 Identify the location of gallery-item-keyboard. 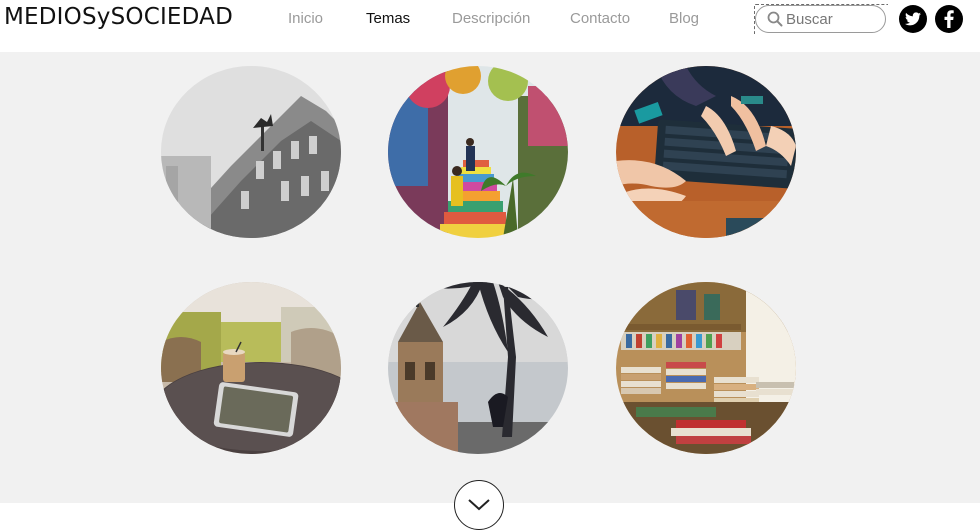
(706, 152).